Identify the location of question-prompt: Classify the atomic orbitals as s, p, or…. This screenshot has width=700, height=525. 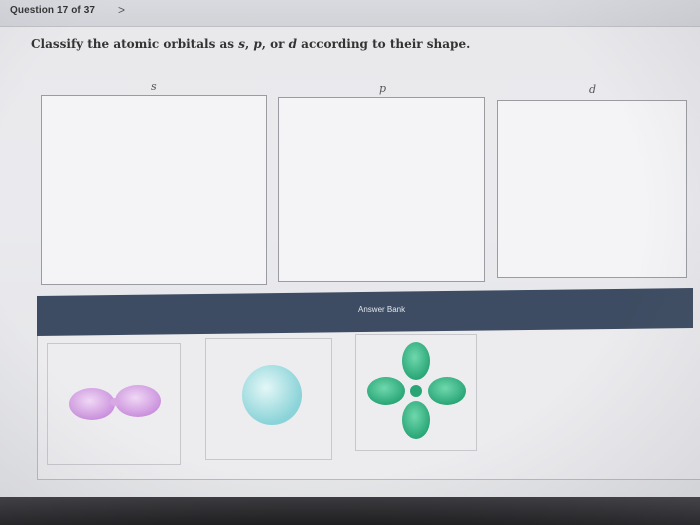
(251, 44).